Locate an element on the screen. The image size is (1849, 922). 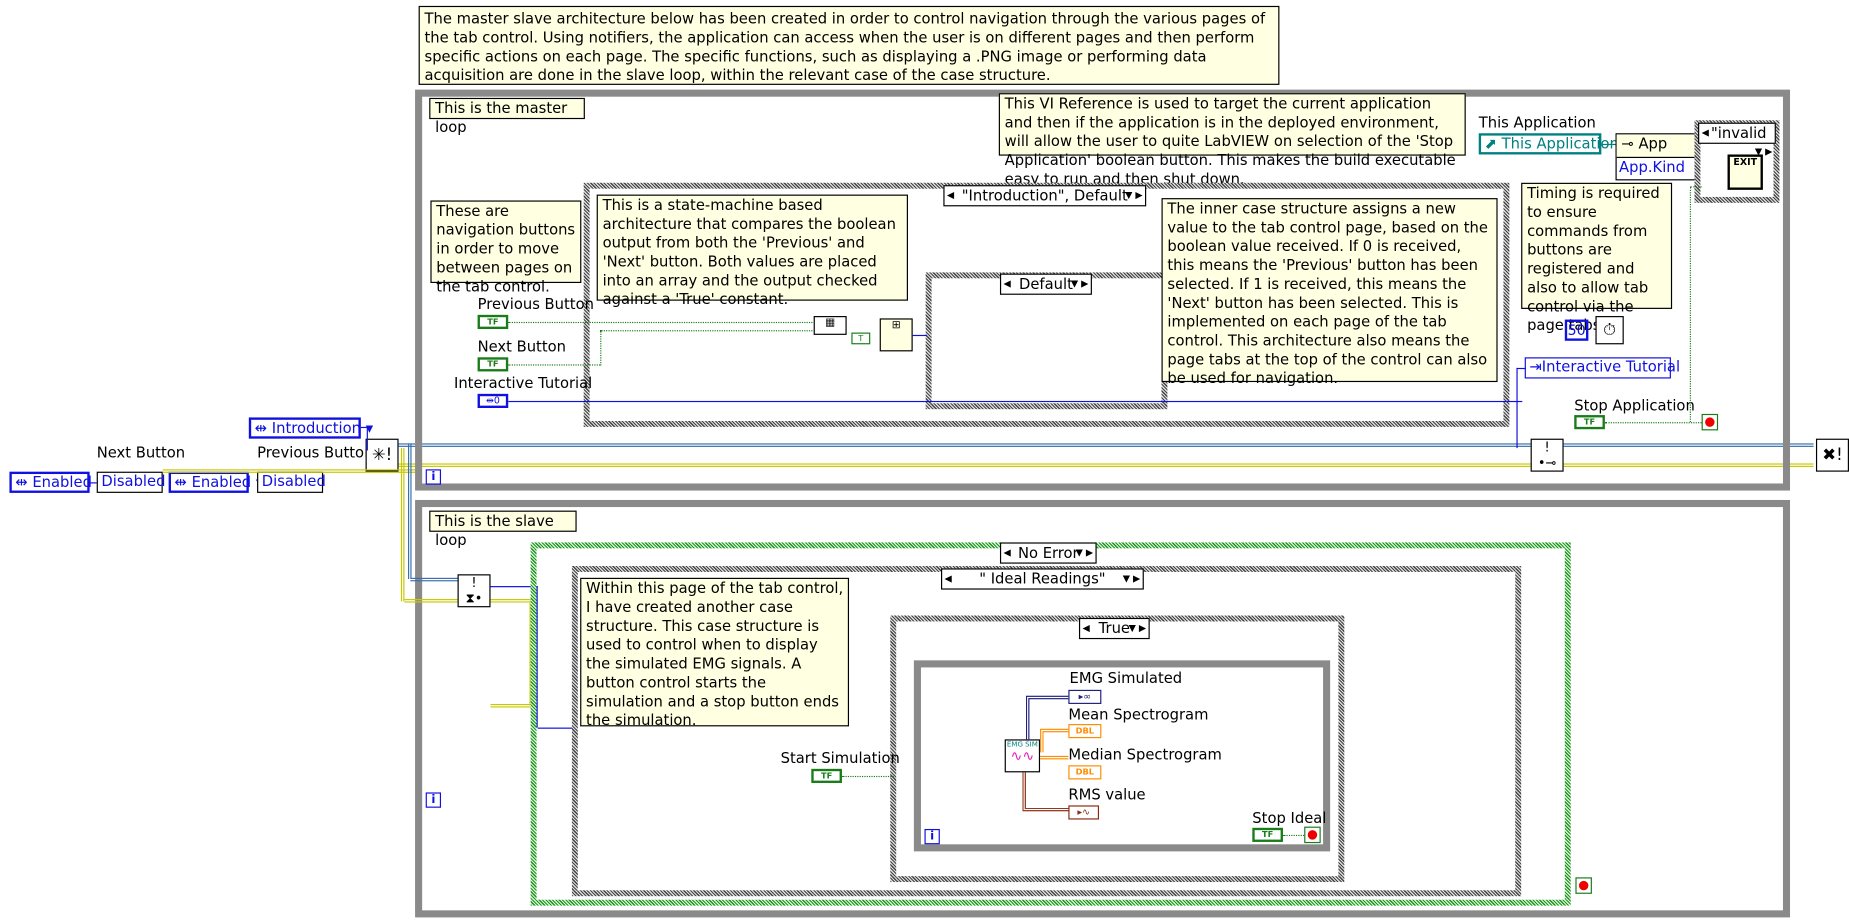
send-notification-icon: ! •⊸ is located at coordinates (1547, 455).